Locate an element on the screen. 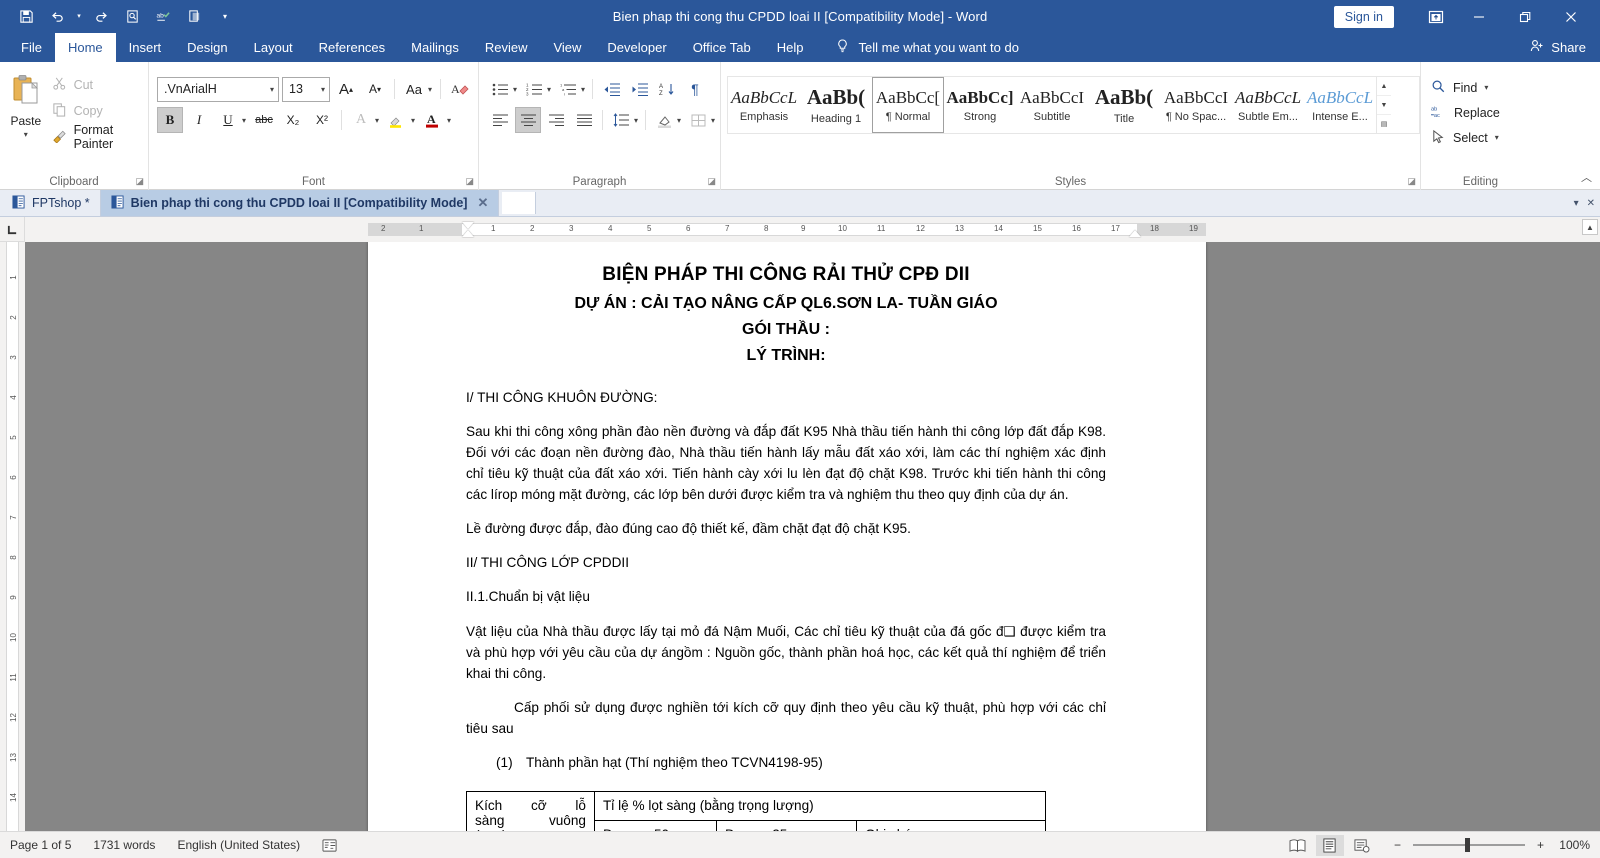 The height and width of the screenshot is (858, 1600). word-count: 1731 words is located at coordinates (124, 845).